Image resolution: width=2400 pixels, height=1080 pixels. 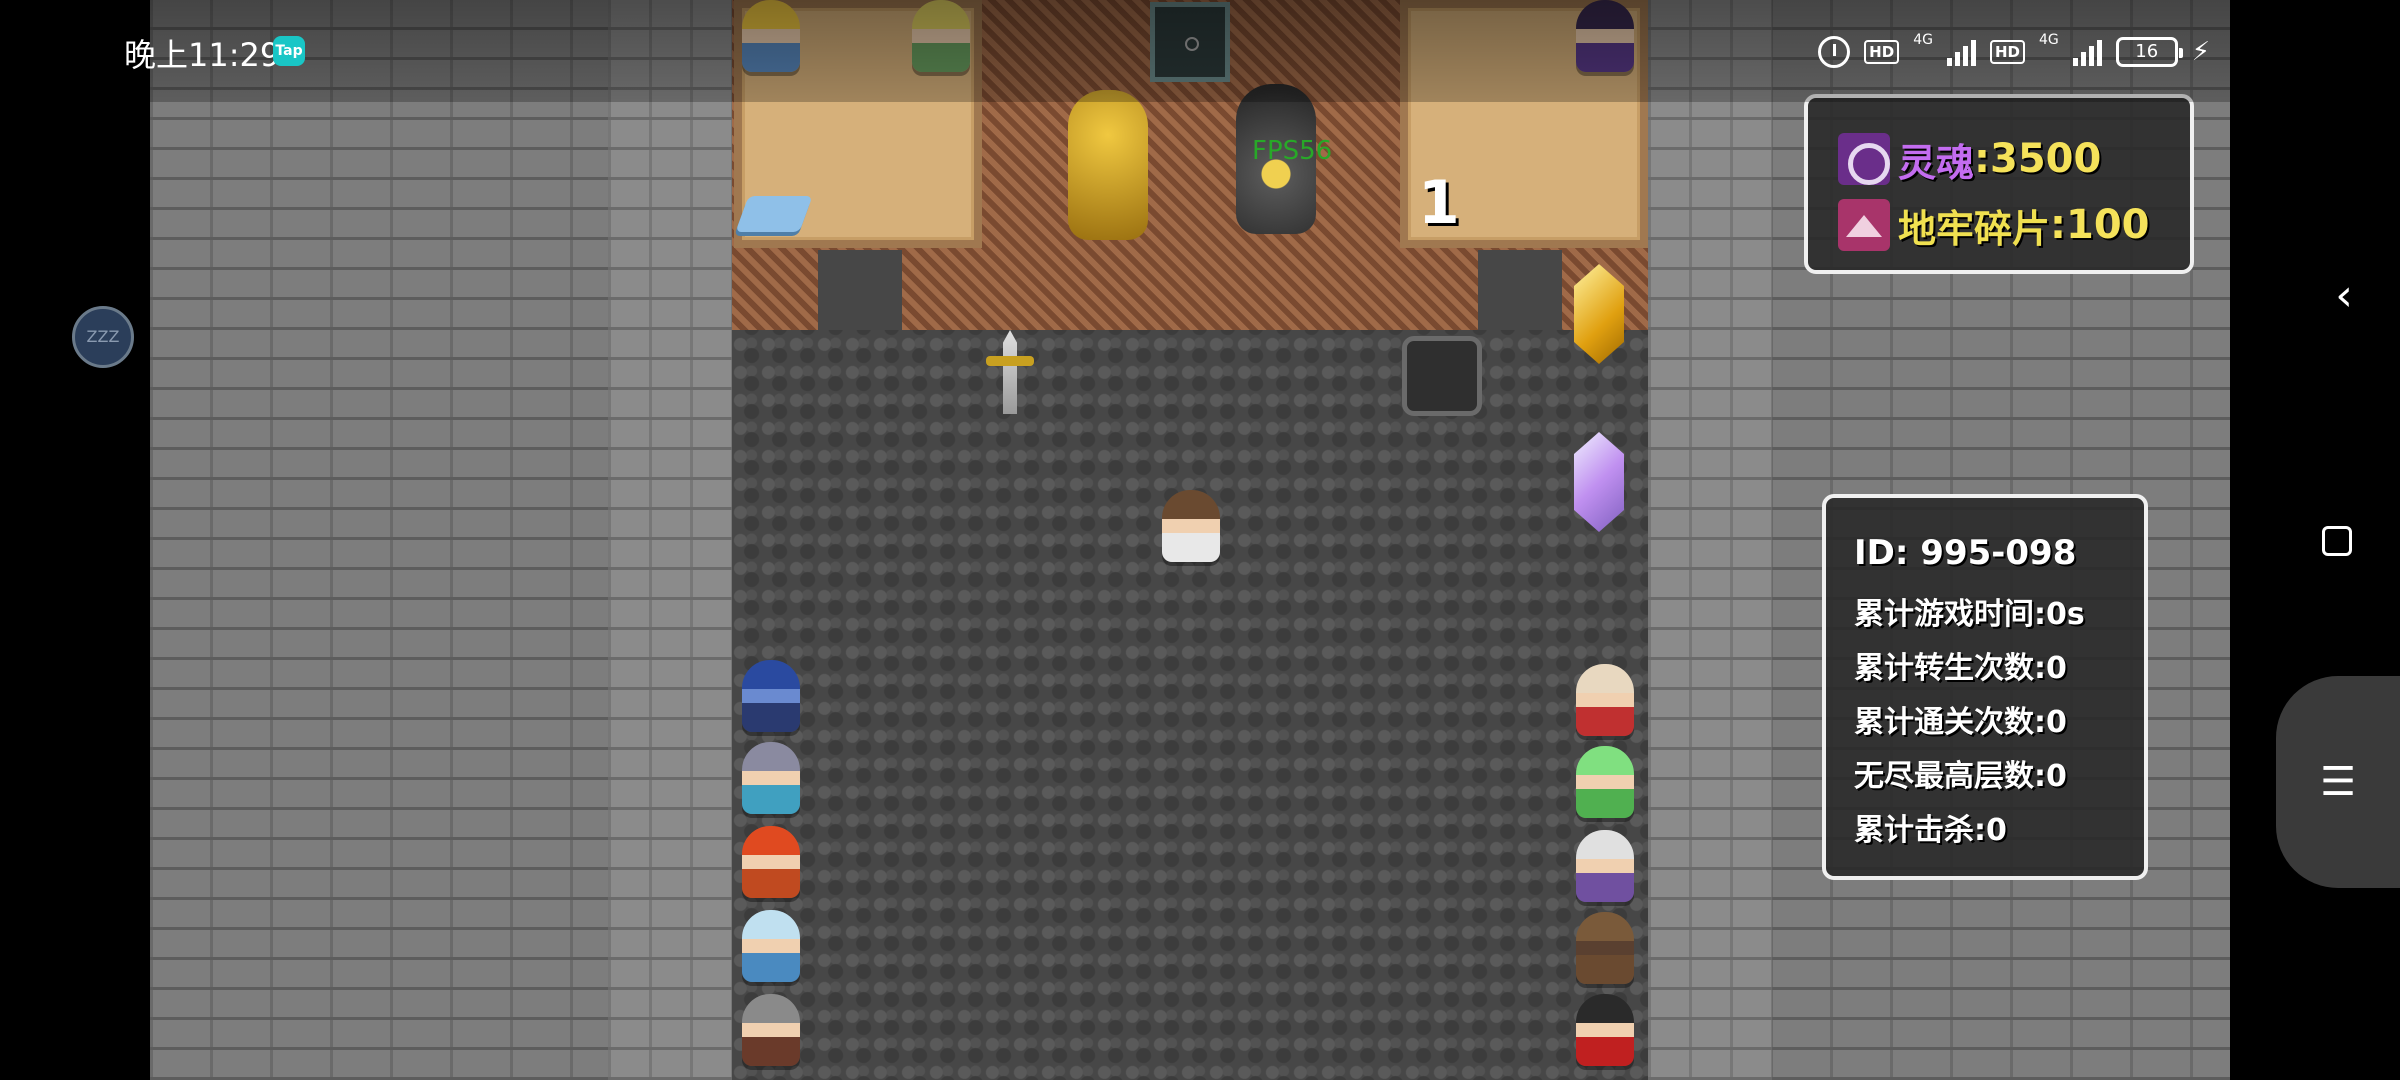 I want to click on network-type-2: 4G, so click(x=2048, y=40).